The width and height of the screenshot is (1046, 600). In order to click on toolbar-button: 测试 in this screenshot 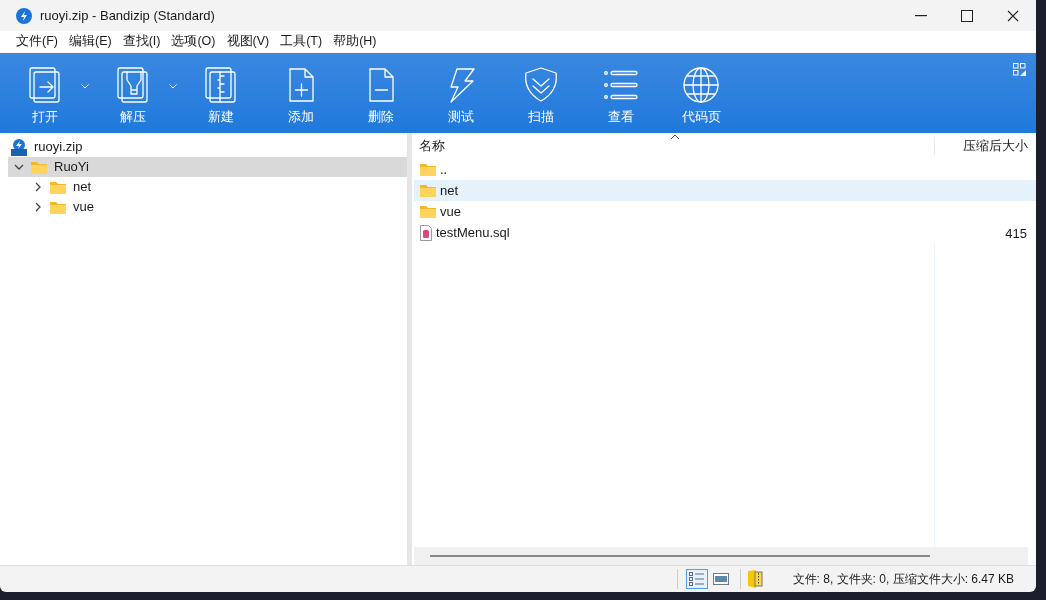, I will do `click(461, 91)`.